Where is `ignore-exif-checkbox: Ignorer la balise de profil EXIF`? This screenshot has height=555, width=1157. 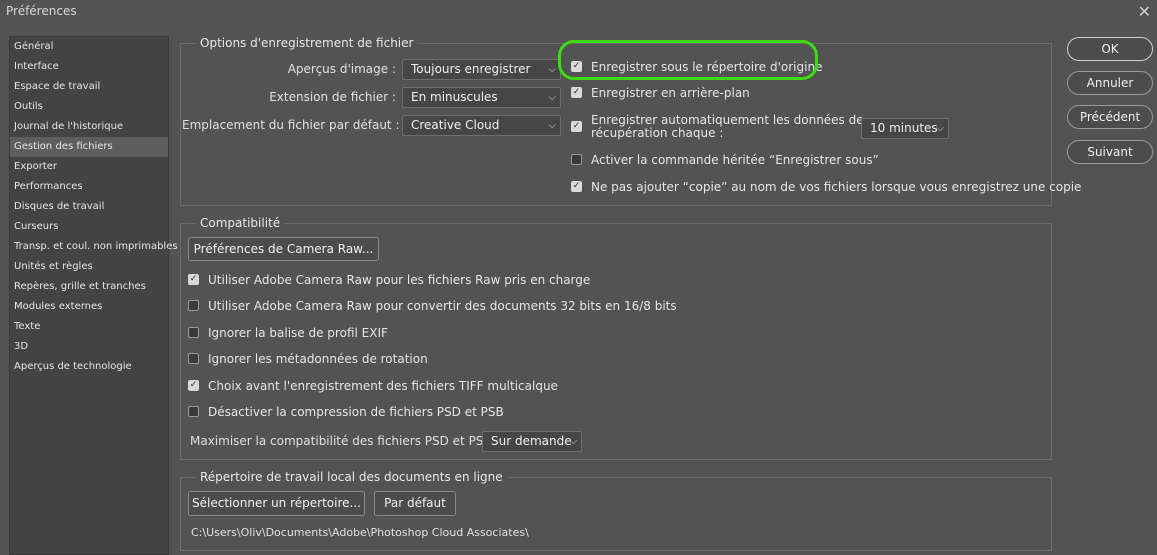
ignore-exif-checkbox: Ignorer la balise de profil EXIF is located at coordinates (288, 334).